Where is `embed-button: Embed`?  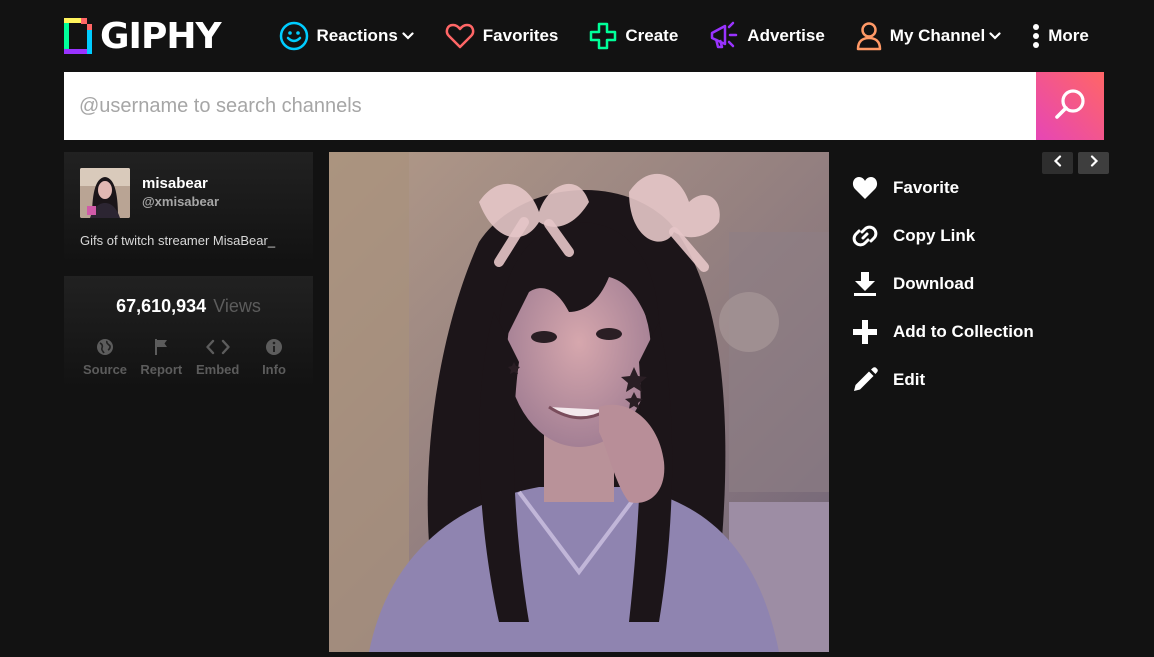 embed-button: Embed is located at coordinates (218, 357).